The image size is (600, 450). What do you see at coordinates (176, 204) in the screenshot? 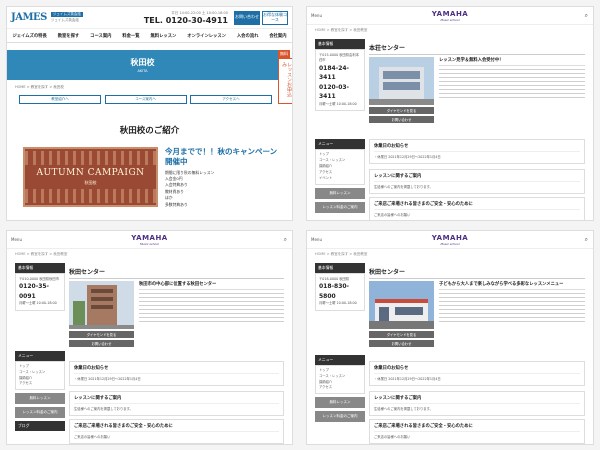
I see `list-item: 多数特典あり` at bounding box center [176, 204].